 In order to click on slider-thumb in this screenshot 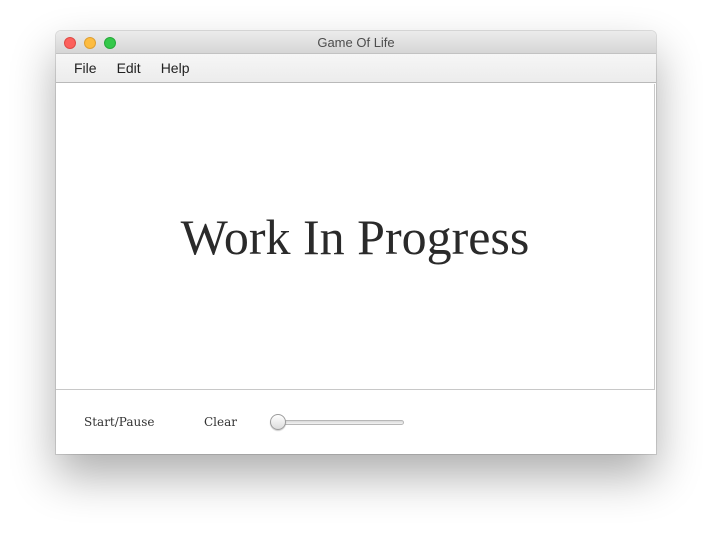, I will do `click(278, 422)`.